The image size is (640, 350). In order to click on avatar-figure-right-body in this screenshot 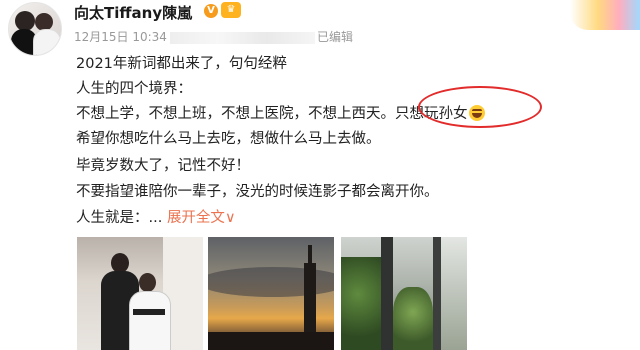, I will do `click(47, 42)`.